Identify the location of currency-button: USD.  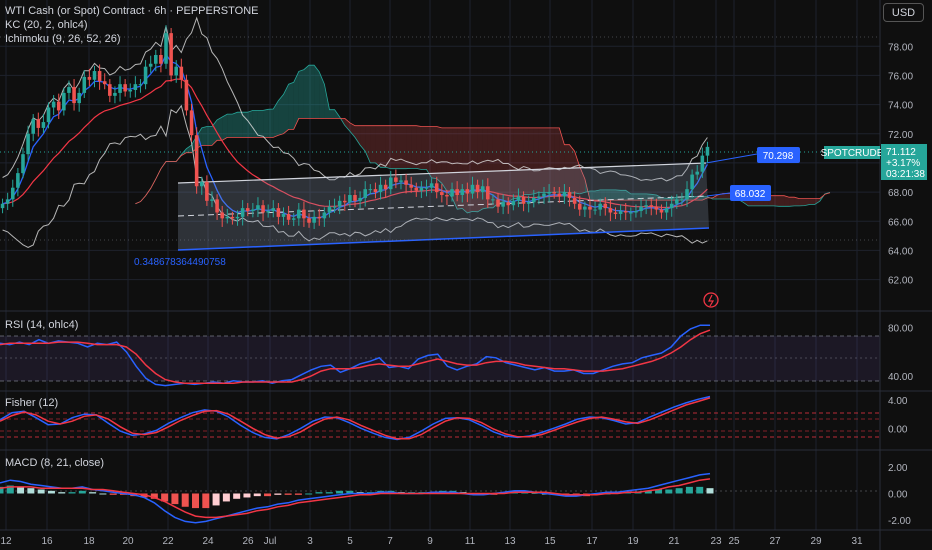
(903, 12).